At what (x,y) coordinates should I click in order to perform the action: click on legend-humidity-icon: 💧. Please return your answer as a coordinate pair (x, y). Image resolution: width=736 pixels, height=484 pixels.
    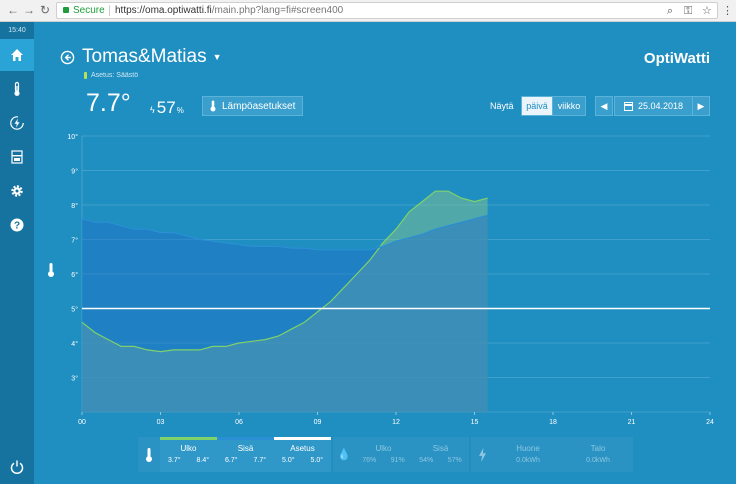
    Looking at the image, I should click on (344, 454).